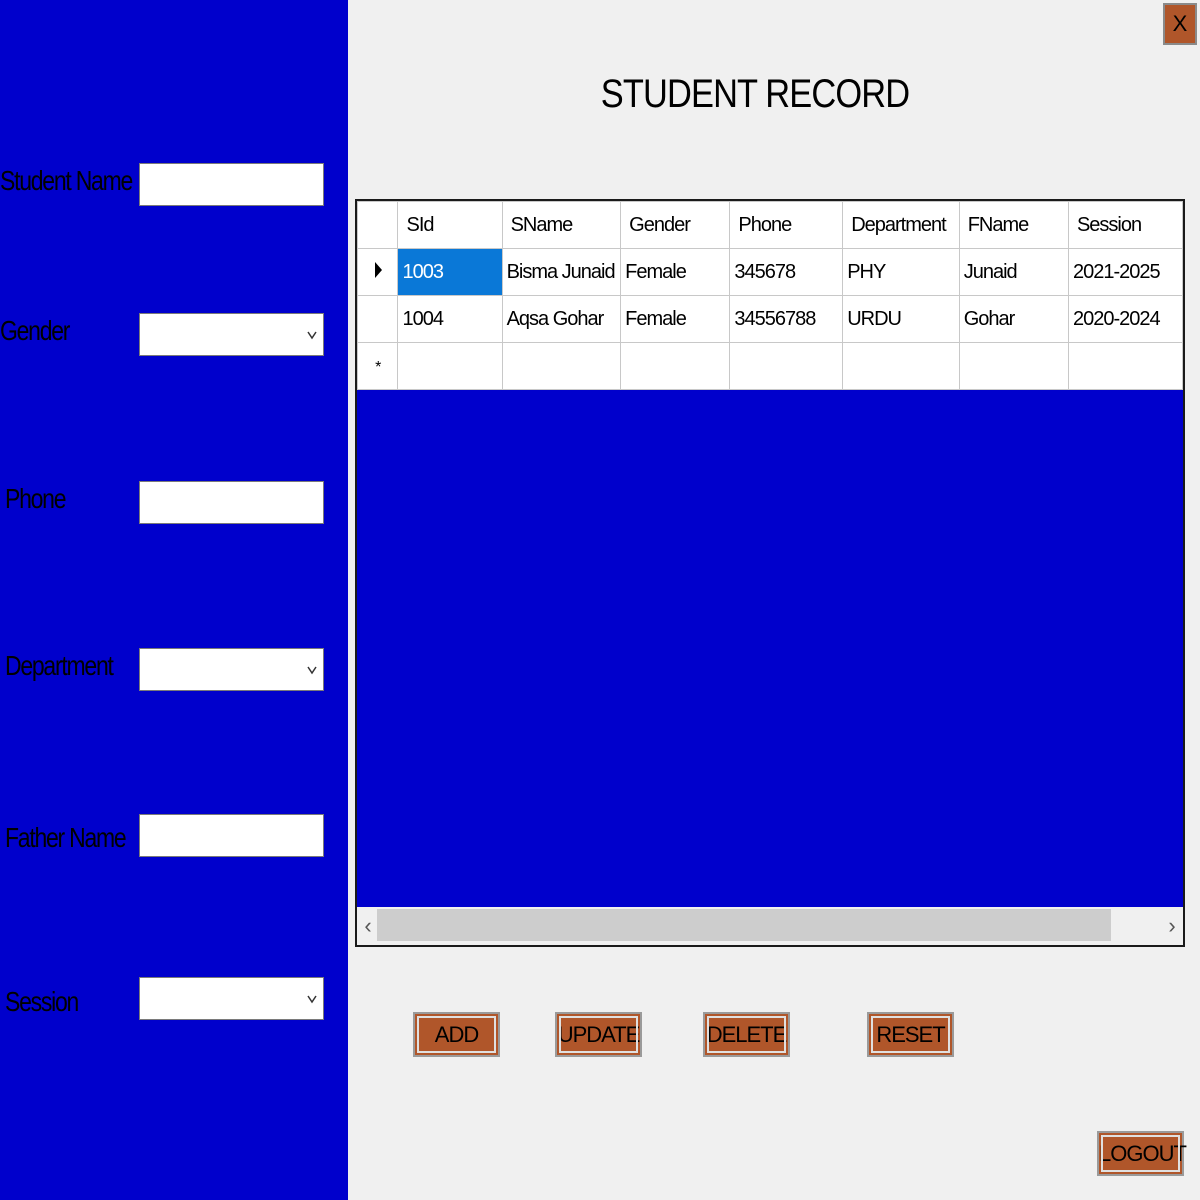 The height and width of the screenshot is (1200, 1200). Describe the element at coordinates (231, 669) in the screenshot. I see `department-select` at that location.